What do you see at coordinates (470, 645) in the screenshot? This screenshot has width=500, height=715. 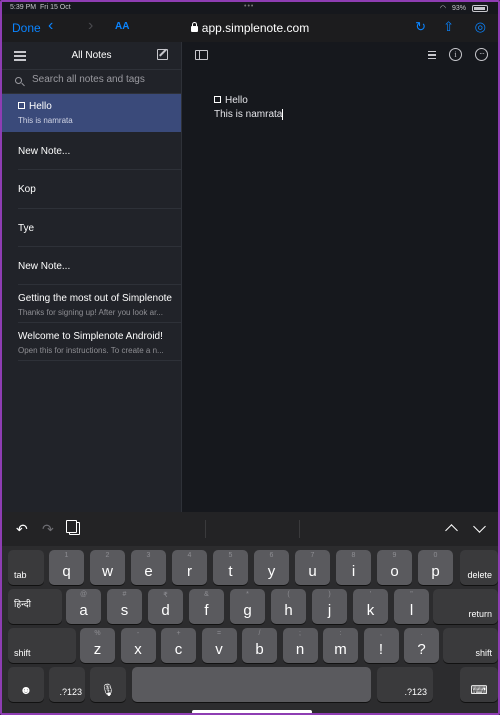 I see `shift-key-right: shift` at bounding box center [470, 645].